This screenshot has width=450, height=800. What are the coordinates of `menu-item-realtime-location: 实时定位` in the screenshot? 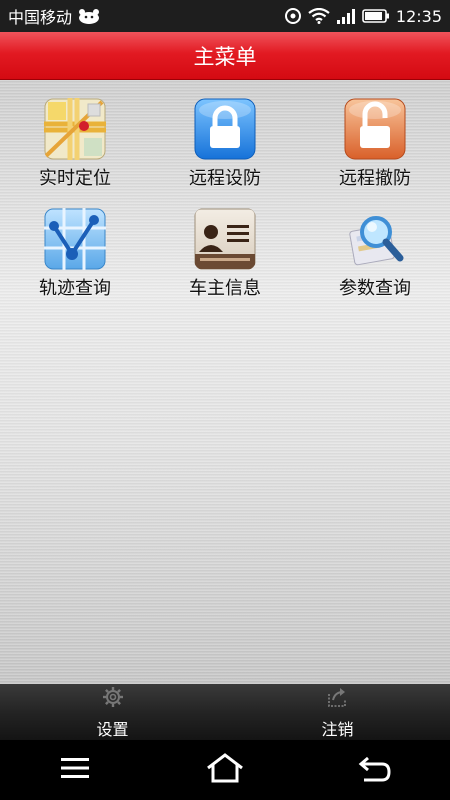 It's located at (75, 144).